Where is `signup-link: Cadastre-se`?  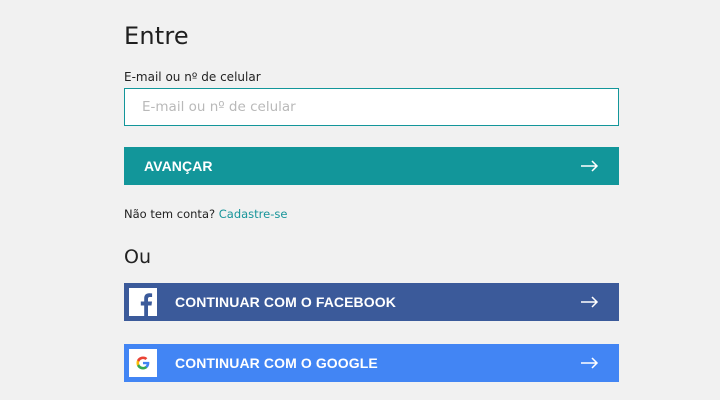
signup-link: Cadastre-se is located at coordinates (253, 214).